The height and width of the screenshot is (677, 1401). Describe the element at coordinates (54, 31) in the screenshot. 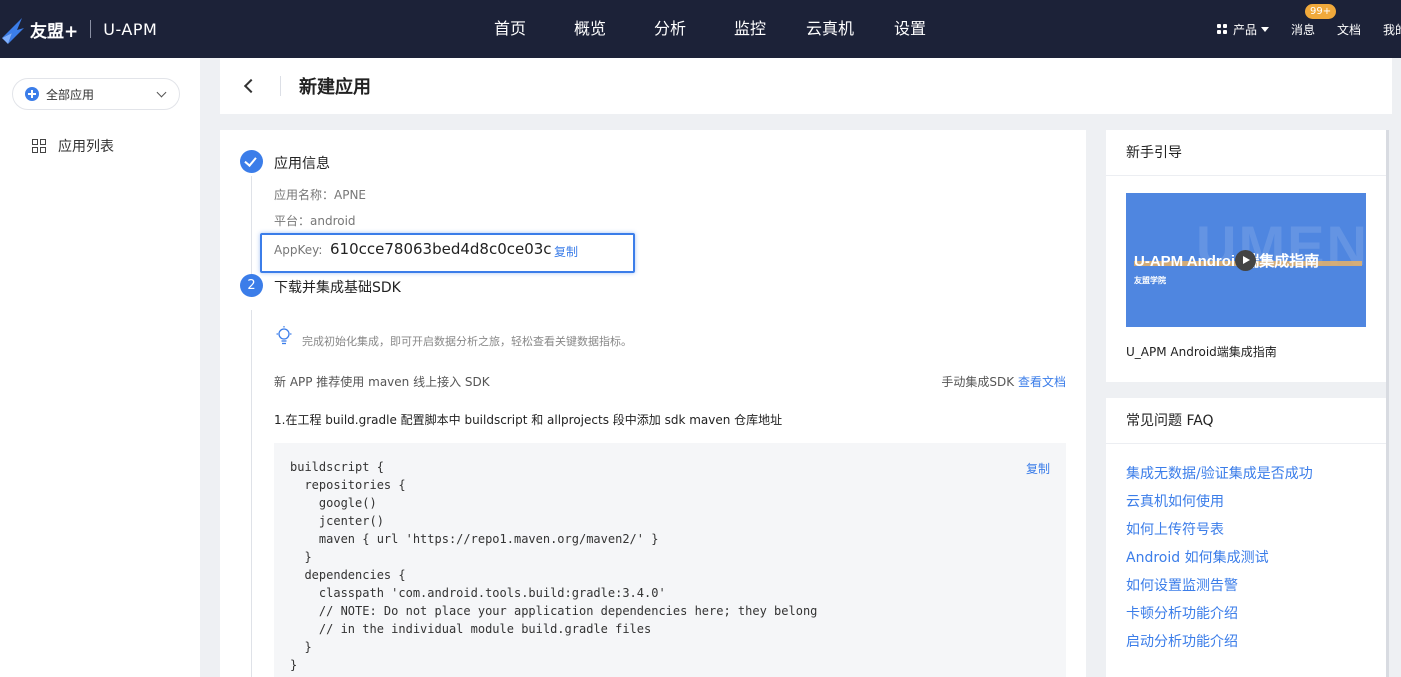

I see `brand-name: 友盟+` at that location.